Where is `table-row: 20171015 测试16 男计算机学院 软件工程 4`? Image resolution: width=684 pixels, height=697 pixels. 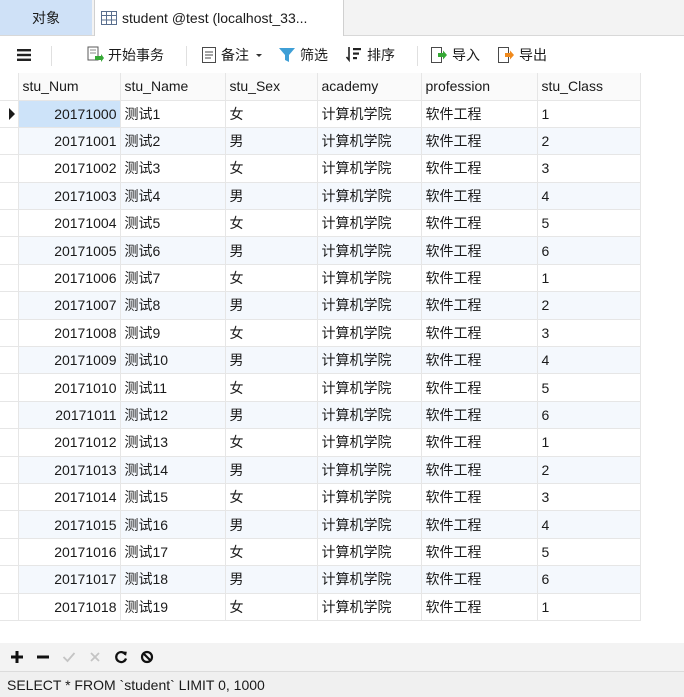
table-row: 20171015 测试16 男计算机学院 软件工程 4 is located at coordinates (320, 524).